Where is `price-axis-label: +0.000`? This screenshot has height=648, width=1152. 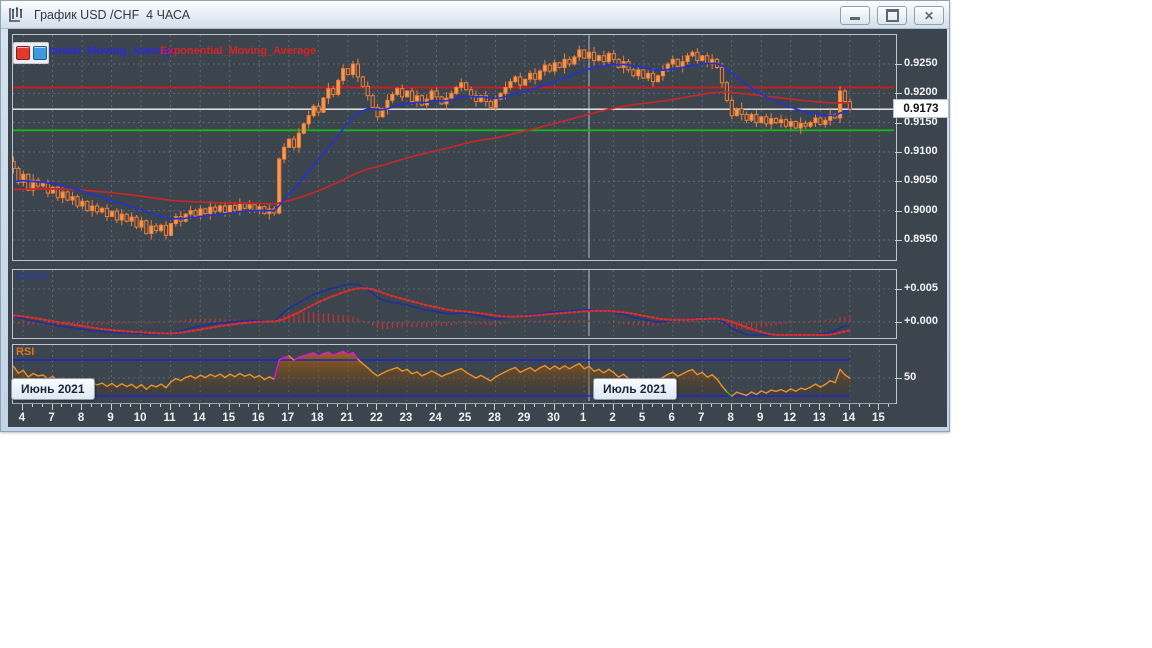 price-axis-label: +0.000 is located at coordinates (921, 321).